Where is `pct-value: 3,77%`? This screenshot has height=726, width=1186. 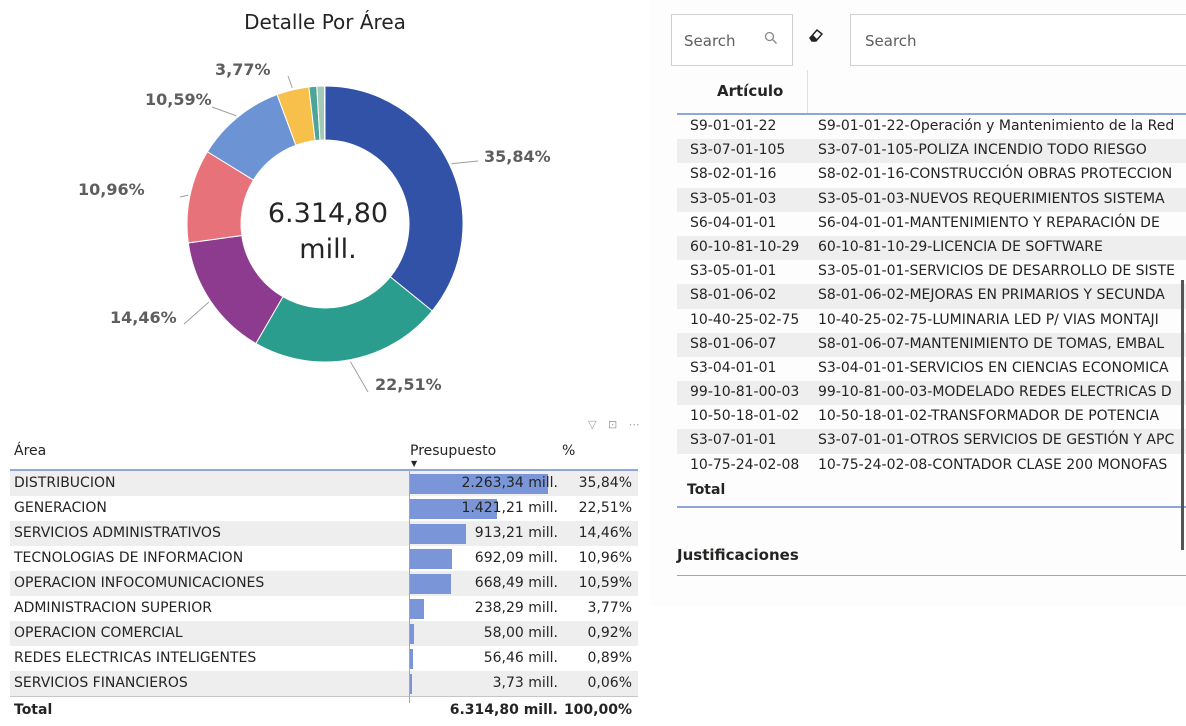
pct-value: 3,77% is located at coordinates (609, 608).